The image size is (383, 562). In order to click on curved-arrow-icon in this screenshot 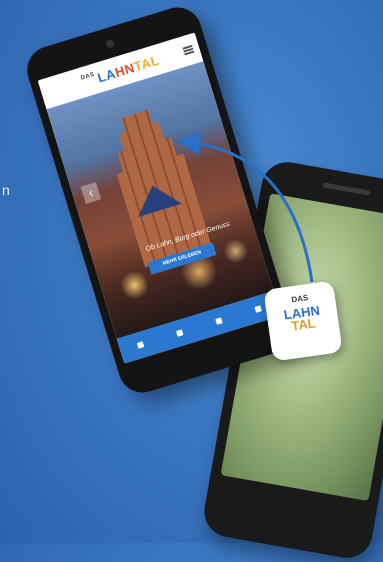, I will do `click(245, 207)`.